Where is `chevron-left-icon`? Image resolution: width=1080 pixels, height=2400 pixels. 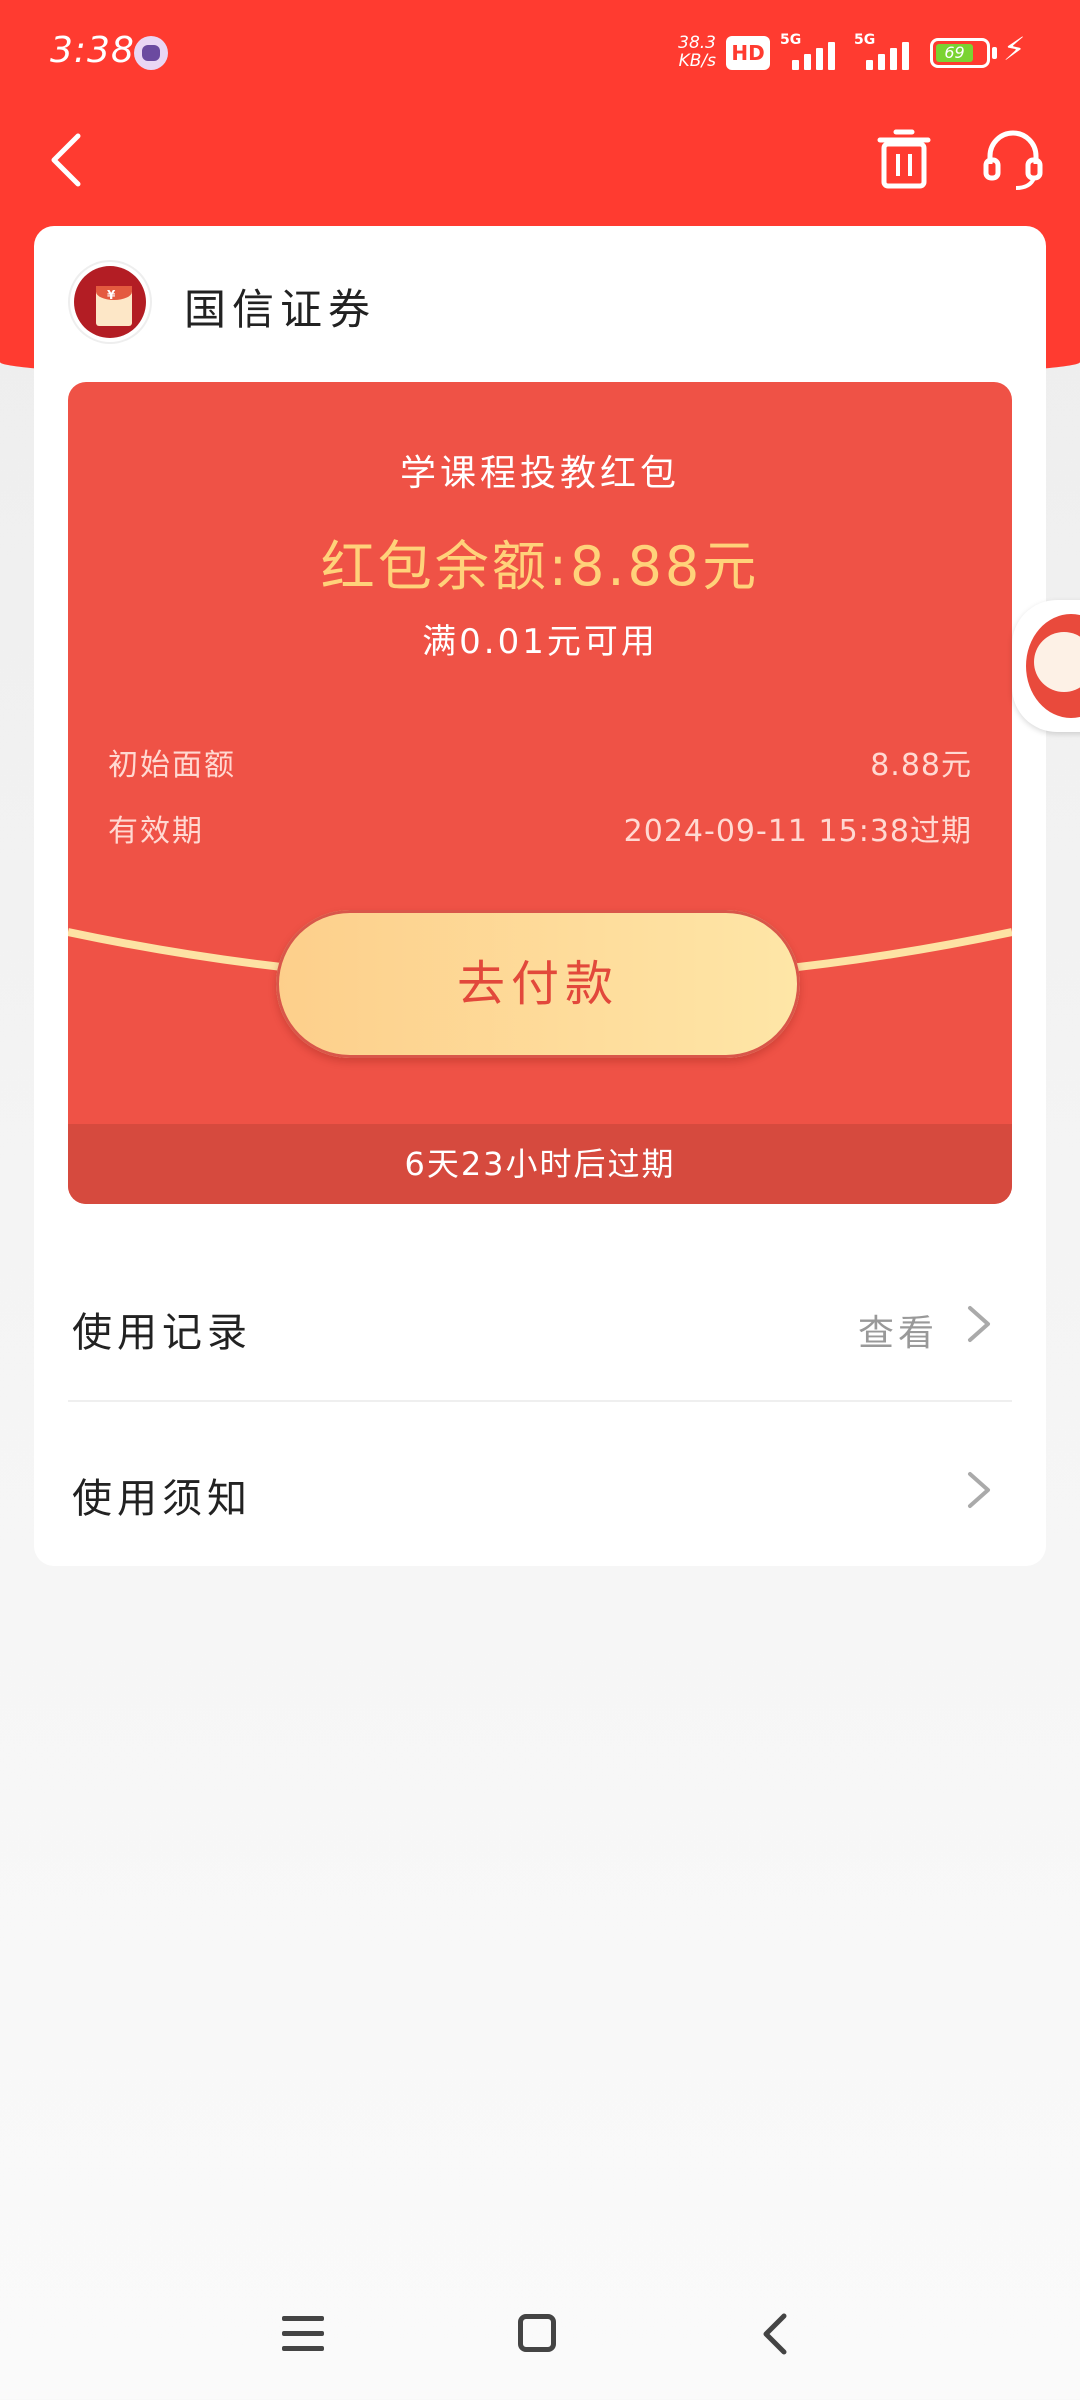
chevron-left-icon is located at coordinates (66, 160).